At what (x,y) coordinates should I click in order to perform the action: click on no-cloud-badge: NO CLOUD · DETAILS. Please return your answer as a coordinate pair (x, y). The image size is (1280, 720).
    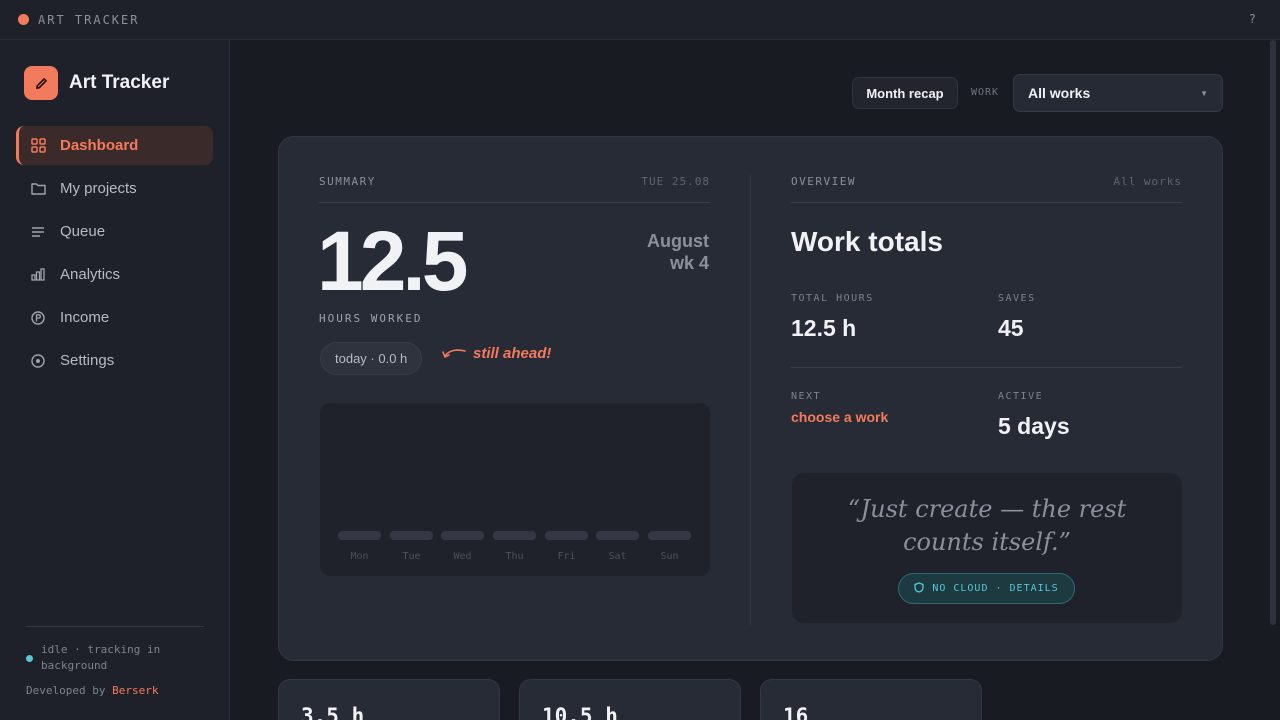
    Looking at the image, I should click on (986, 588).